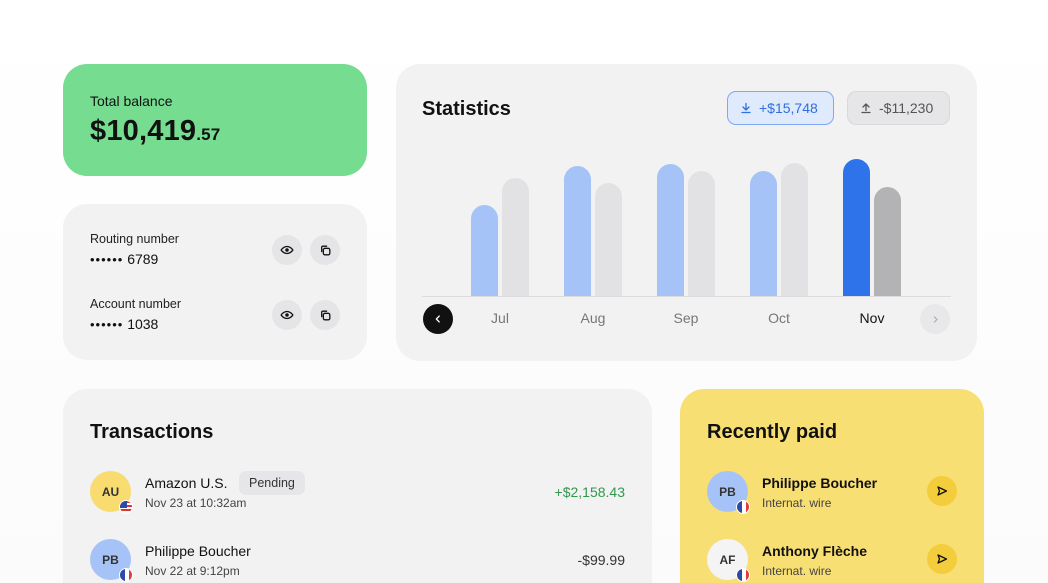  I want to click on reveal-account-button, so click(287, 315).